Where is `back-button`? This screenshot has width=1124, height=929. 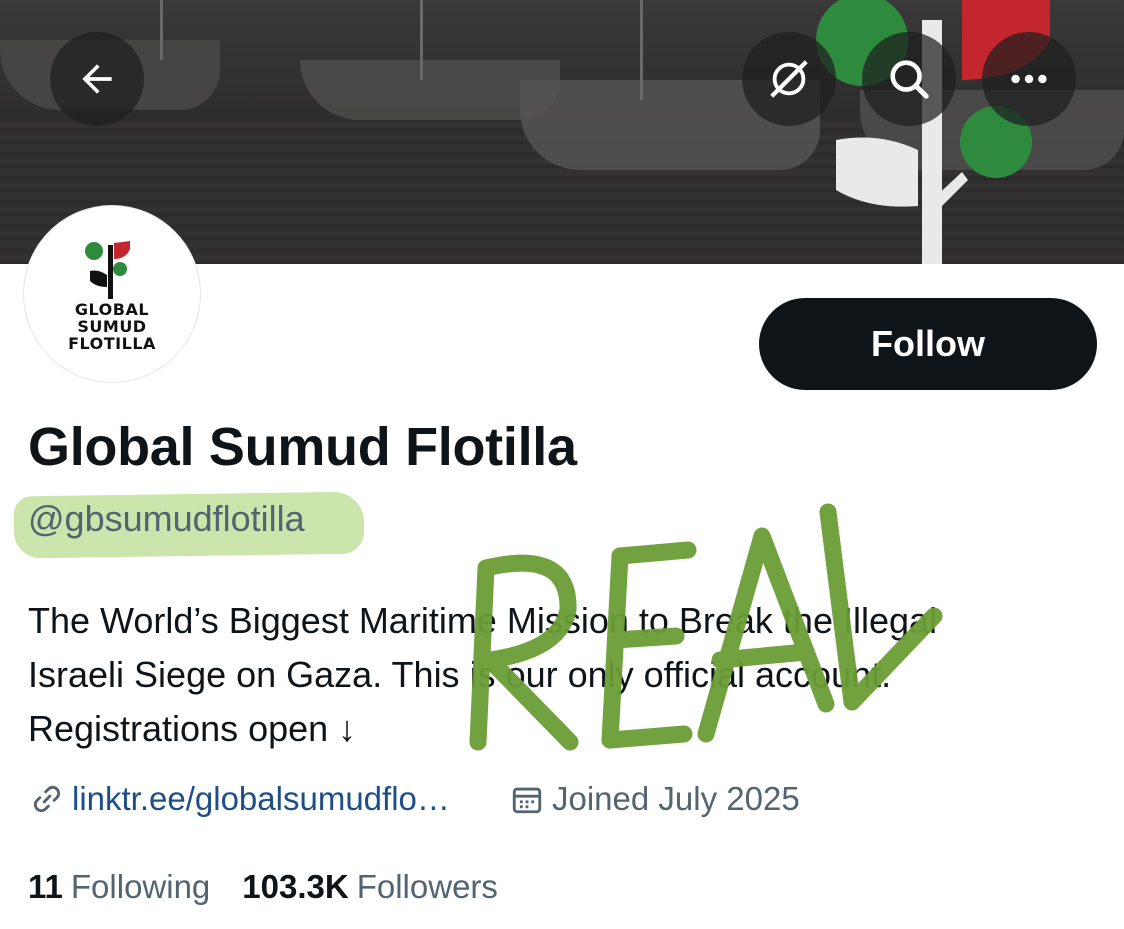
back-button is located at coordinates (97, 79).